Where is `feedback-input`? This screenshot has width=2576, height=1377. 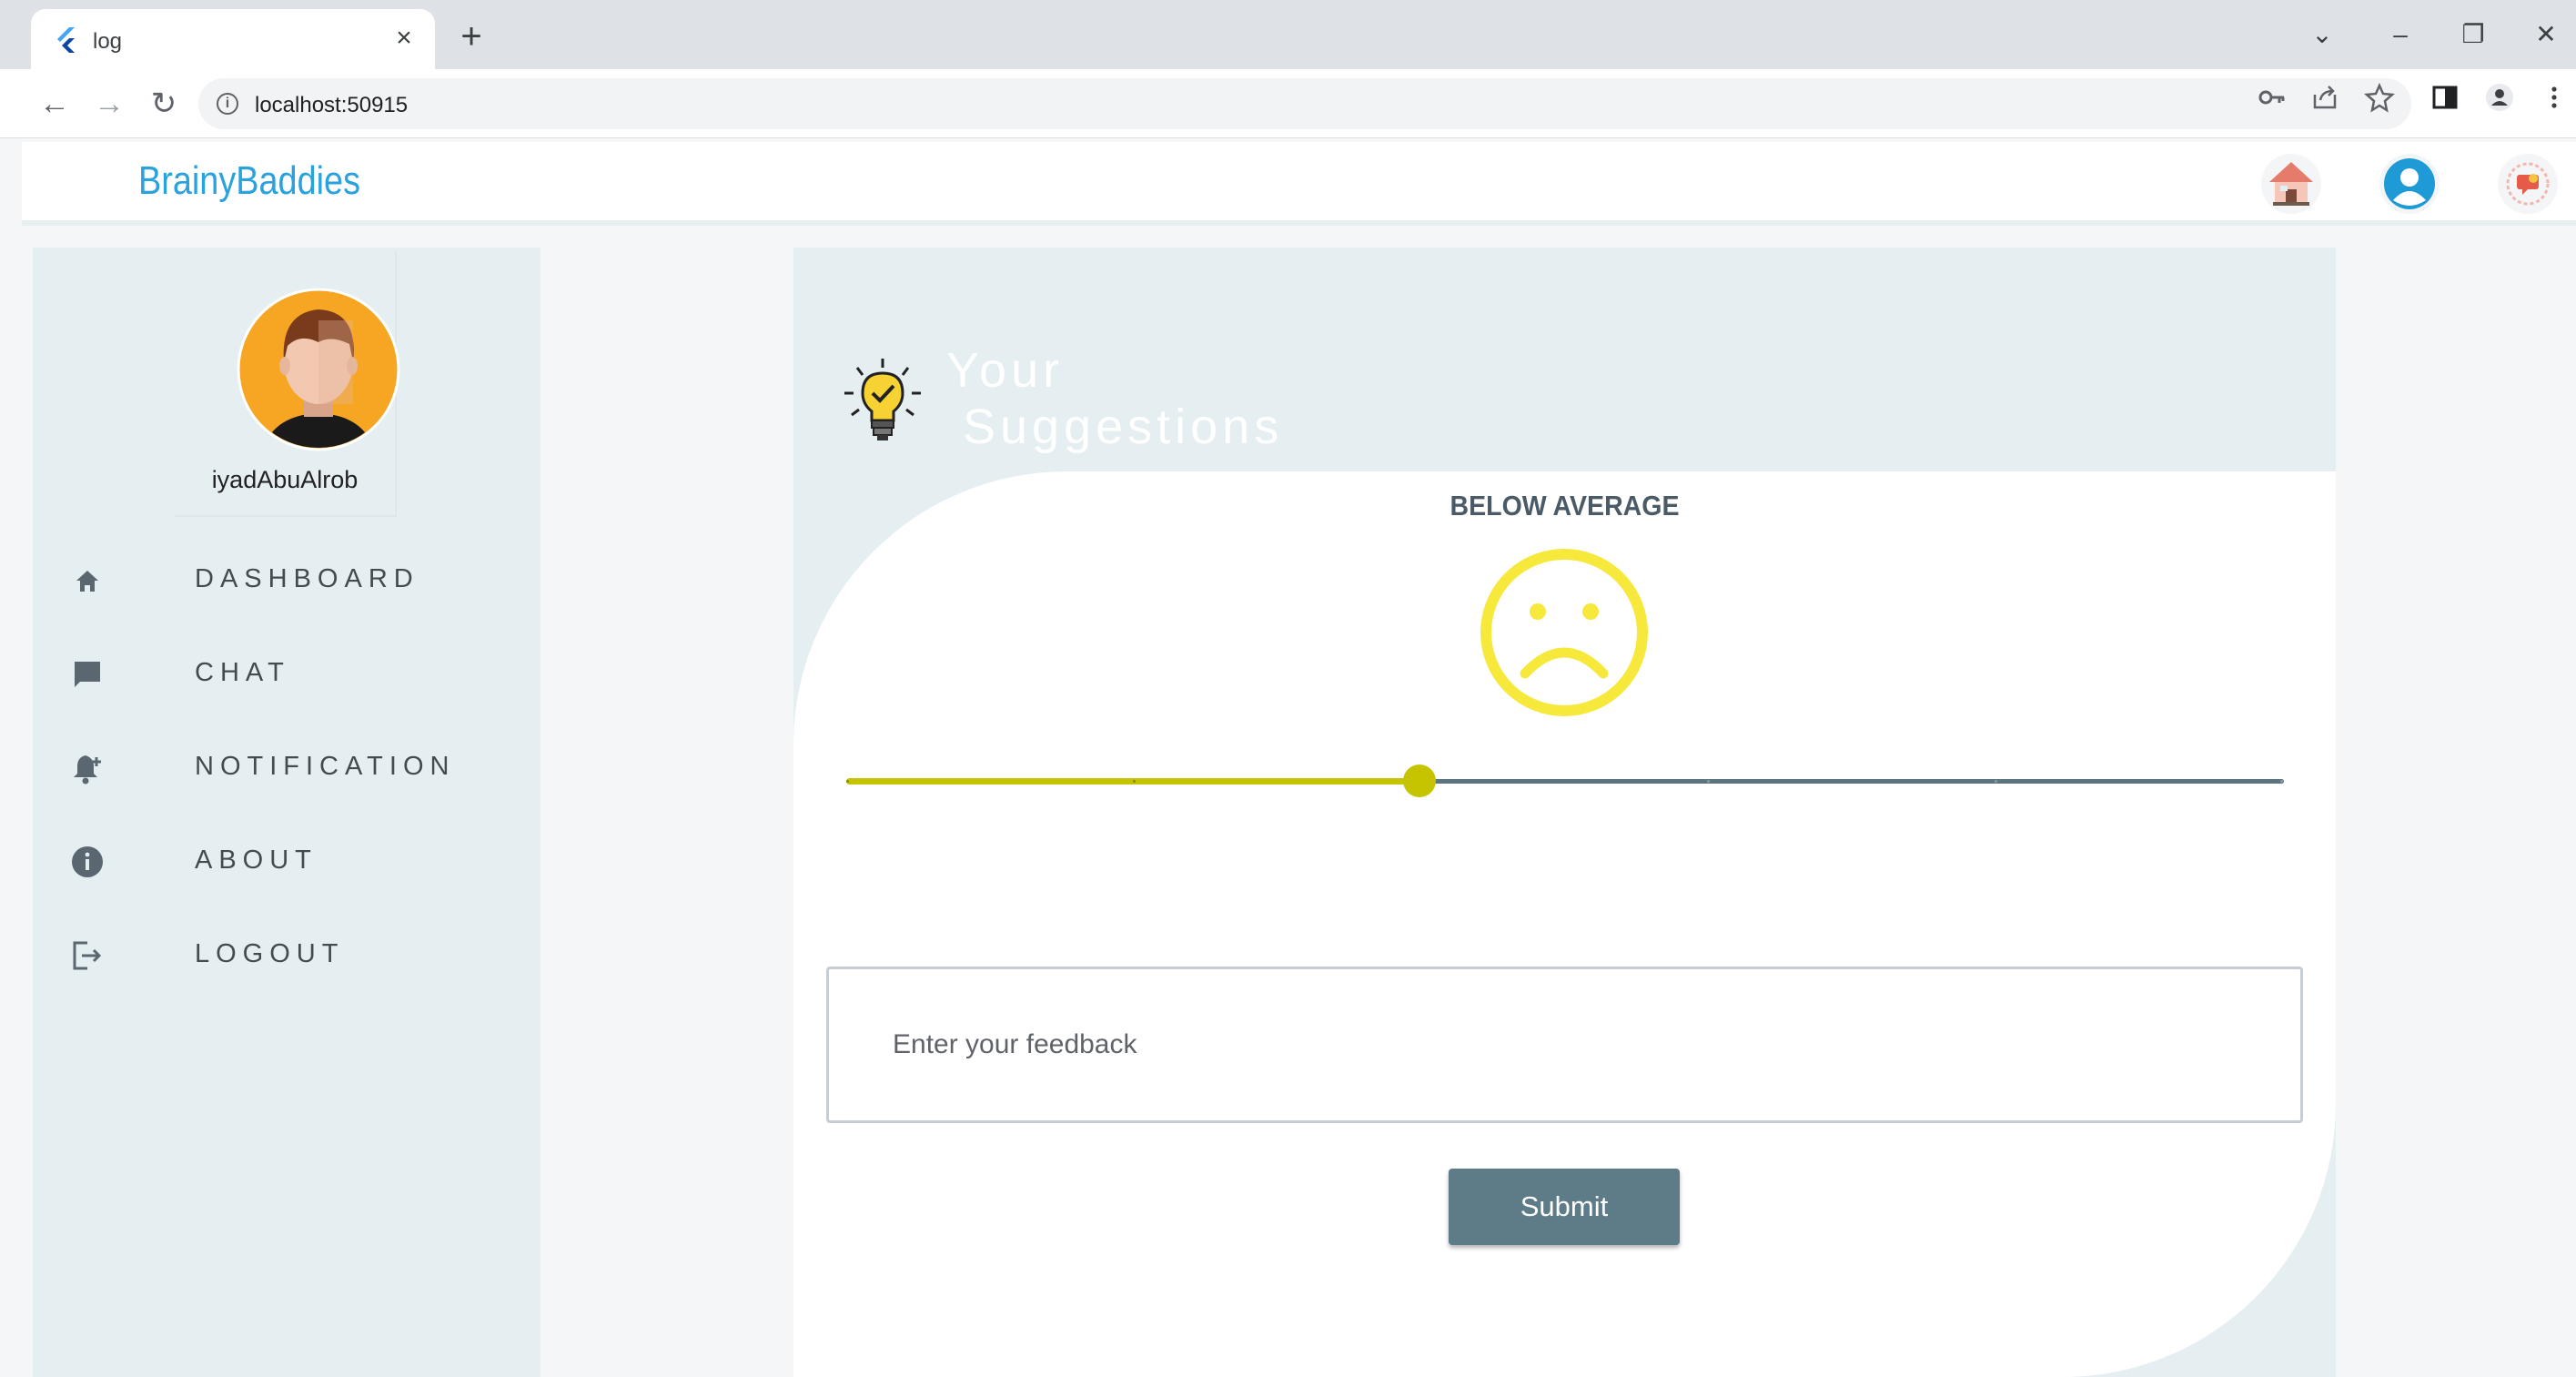 feedback-input is located at coordinates (1564, 1045).